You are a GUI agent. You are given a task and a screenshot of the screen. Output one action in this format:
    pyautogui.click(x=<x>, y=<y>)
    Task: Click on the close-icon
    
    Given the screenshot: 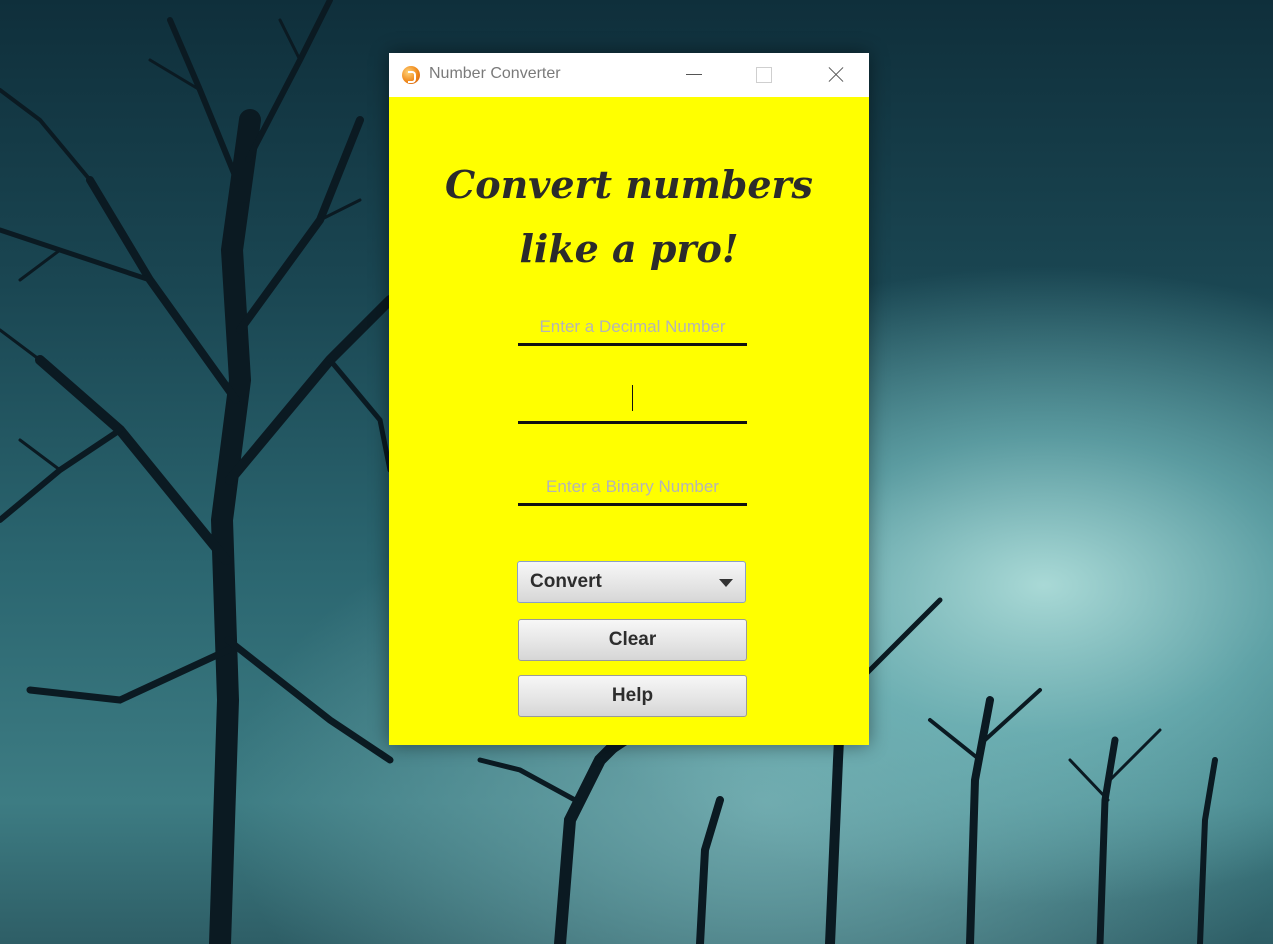 What is the action you would take?
    pyautogui.click(x=835, y=75)
    